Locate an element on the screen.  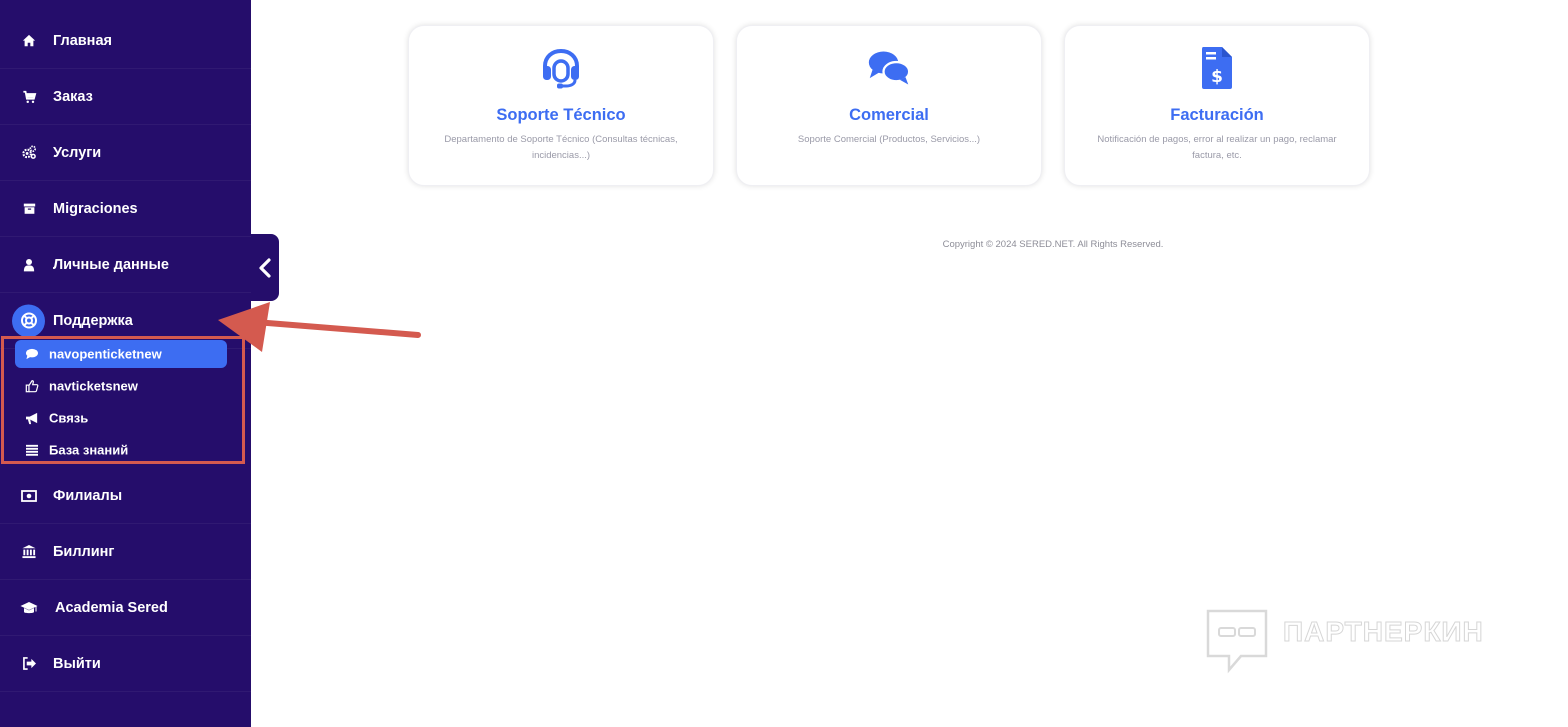
headset-icon is located at coordinates (561, 68).